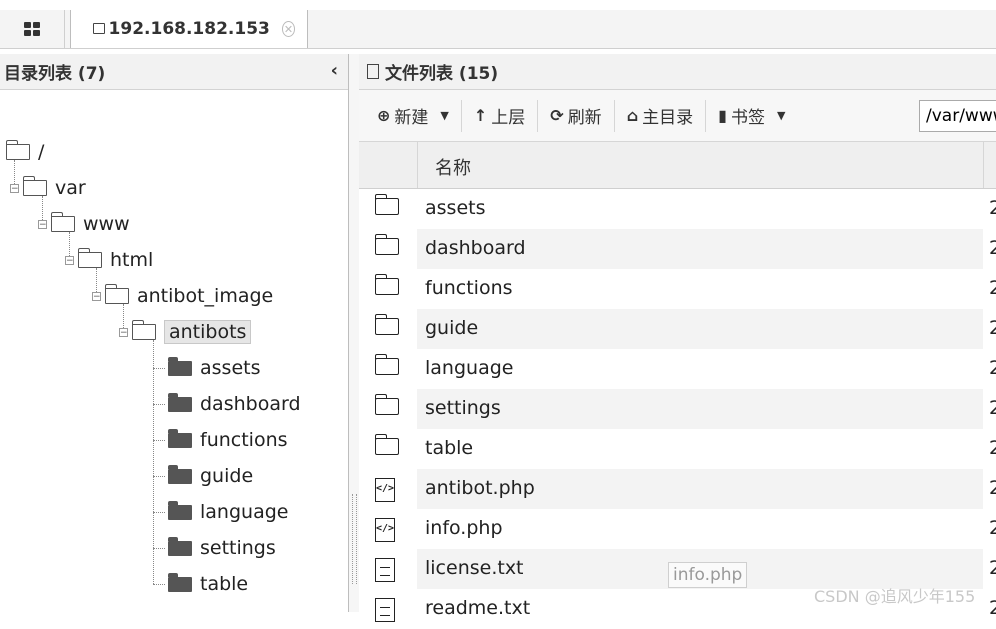  Describe the element at coordinates (480, 488) in the screenshot. I see `file-name: antibot.php` at that location.